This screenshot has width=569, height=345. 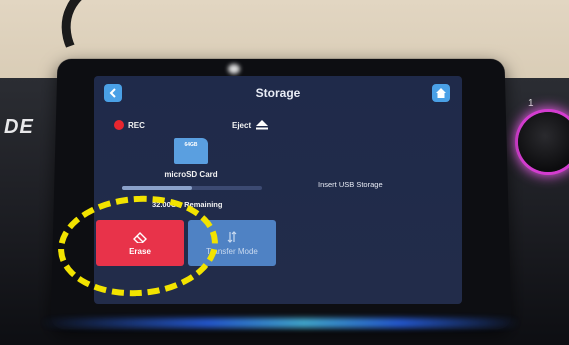 What do you see at coordinates (531, 103) in the screenshot?
I see `knob-label: 1` at bounding box center [531, 103].